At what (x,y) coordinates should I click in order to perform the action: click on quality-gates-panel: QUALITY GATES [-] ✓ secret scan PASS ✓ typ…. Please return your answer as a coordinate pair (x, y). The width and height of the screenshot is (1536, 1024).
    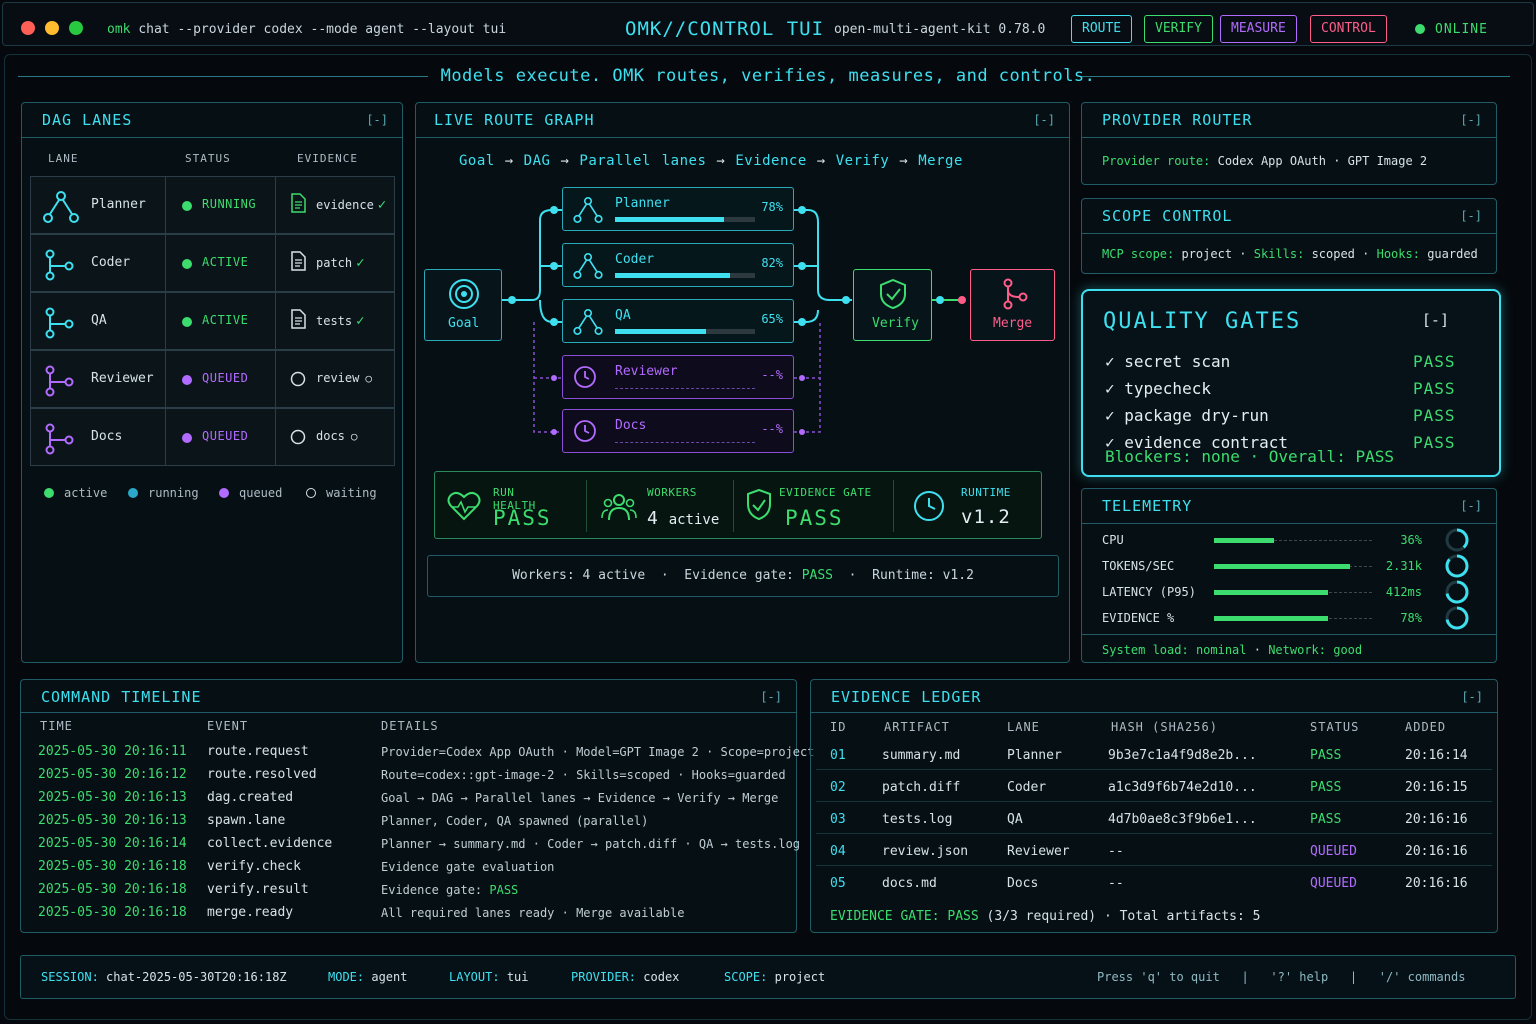
    Looking at the image, I should click on (1291, 383).